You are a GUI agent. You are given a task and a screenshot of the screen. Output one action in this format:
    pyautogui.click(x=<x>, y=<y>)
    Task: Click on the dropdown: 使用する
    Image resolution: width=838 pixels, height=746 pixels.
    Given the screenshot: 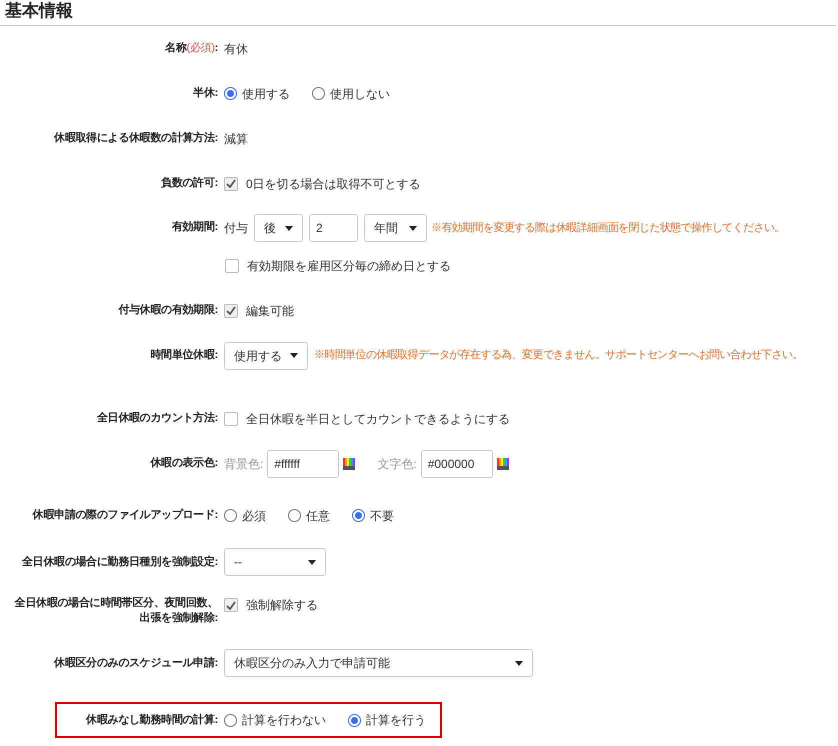 What is the action you would take?
    pyautogui.click(x=266, y=356)
    